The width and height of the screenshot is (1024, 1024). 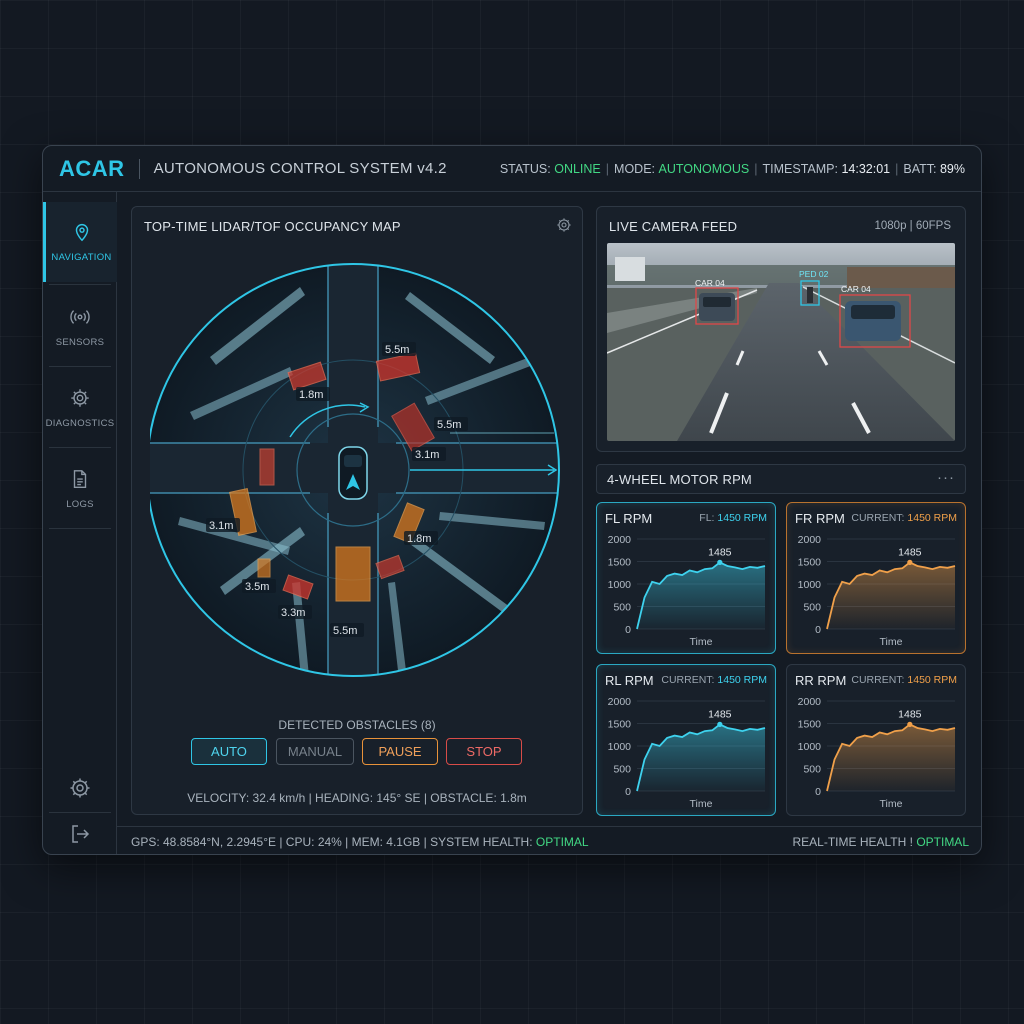 I want to click on status-label: STATUS:, so click(x=525, y=168).